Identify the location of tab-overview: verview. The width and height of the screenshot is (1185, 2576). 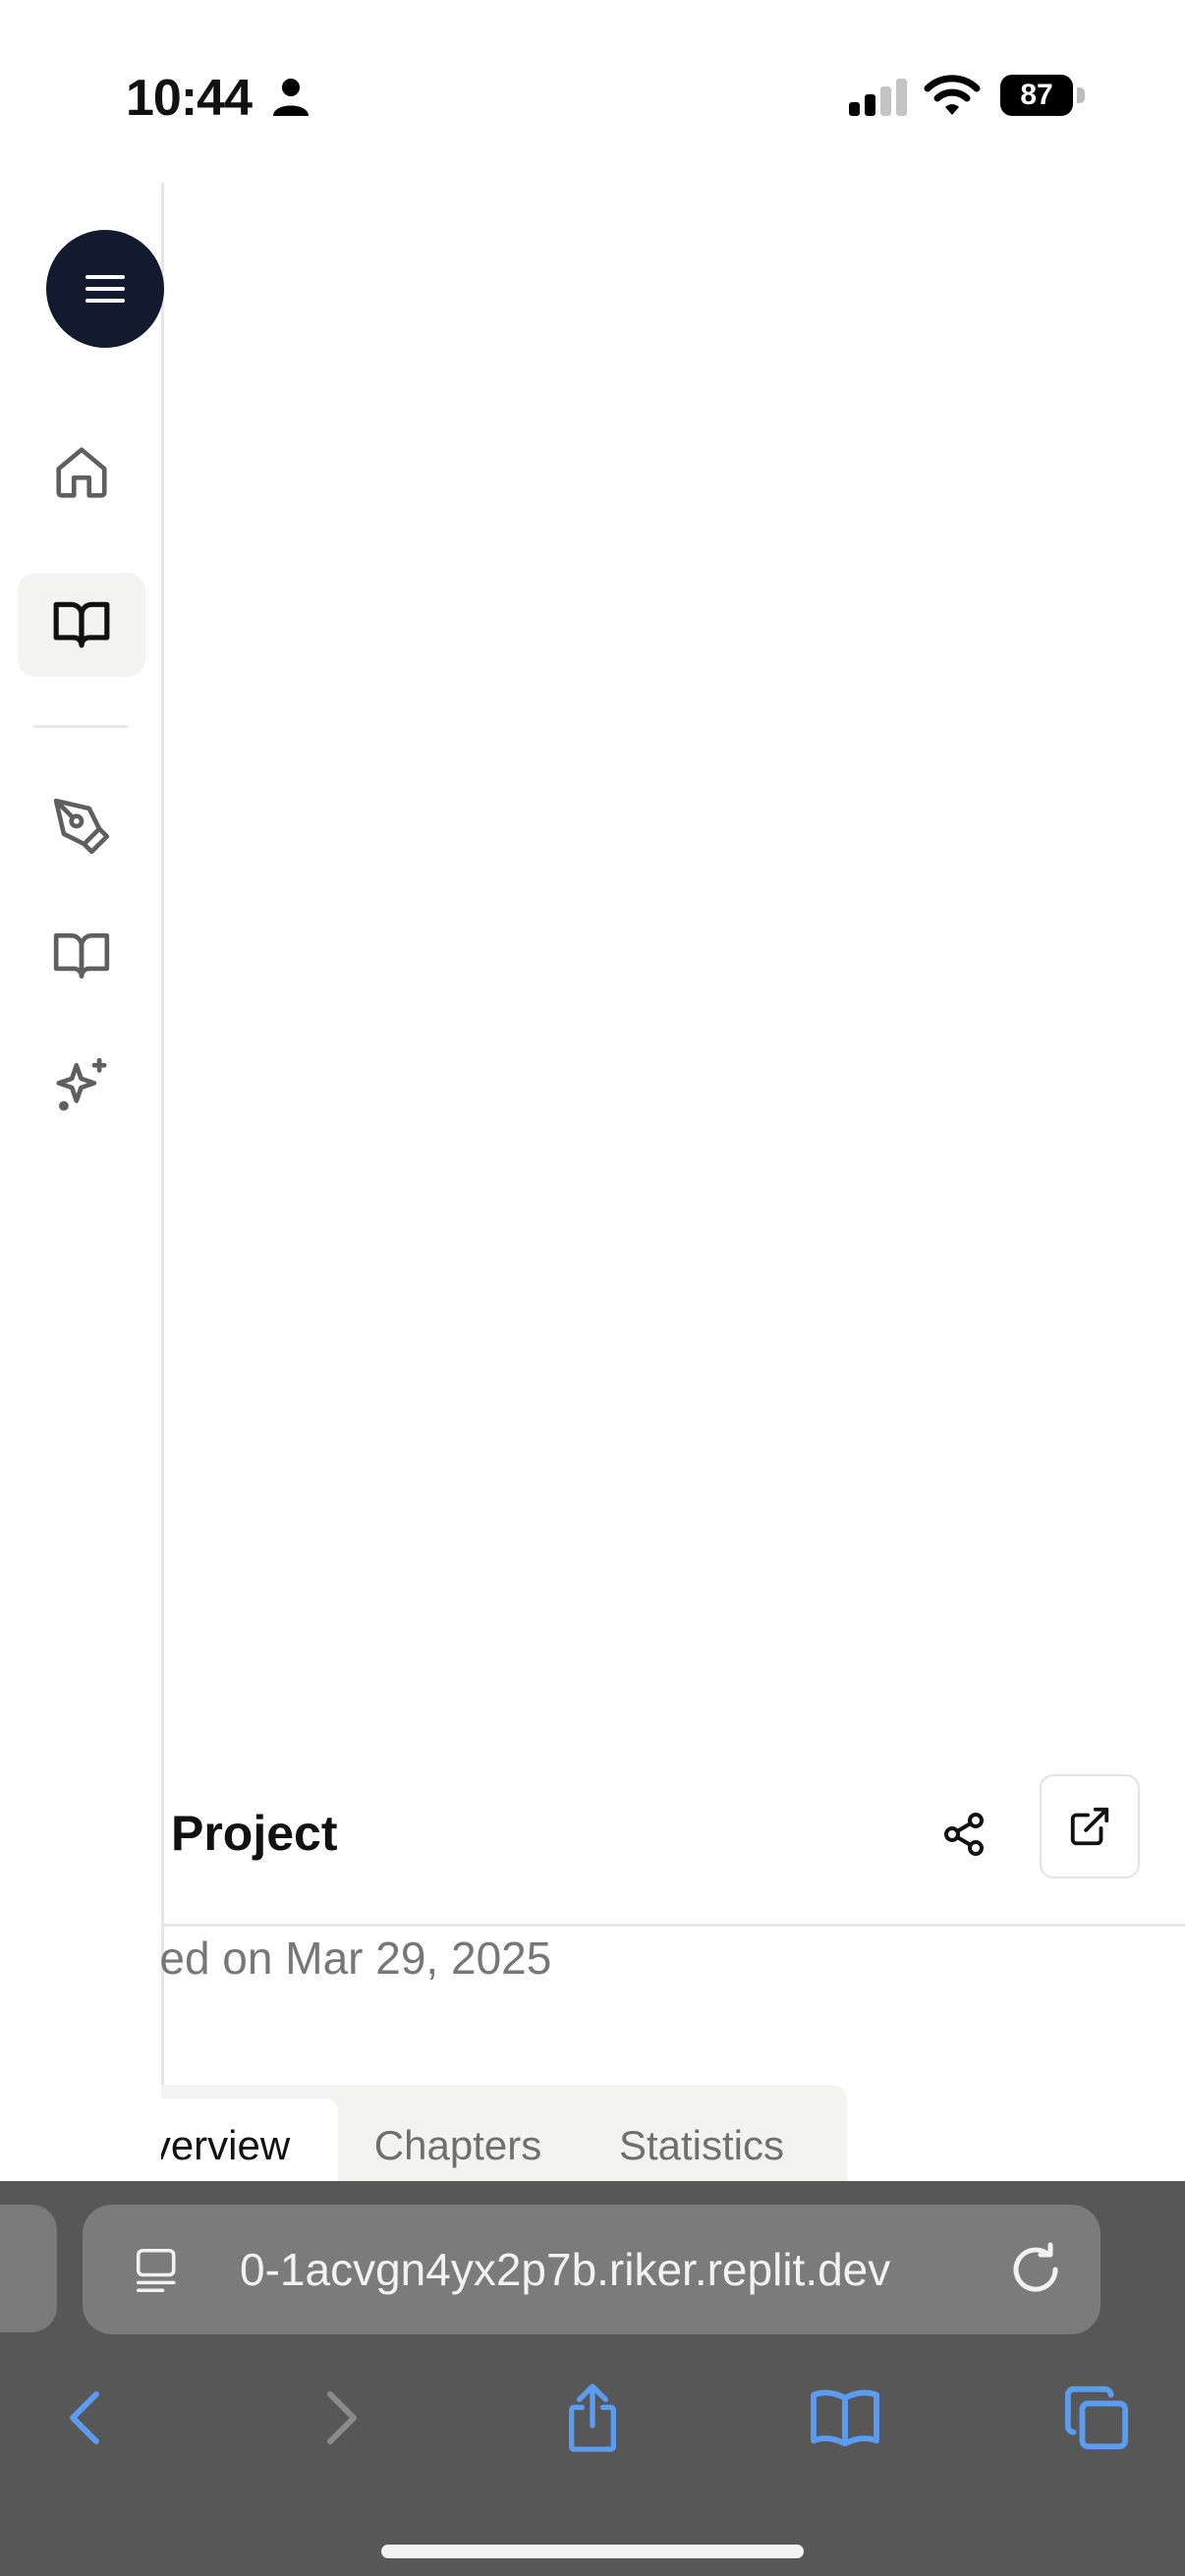
(250, 2140).